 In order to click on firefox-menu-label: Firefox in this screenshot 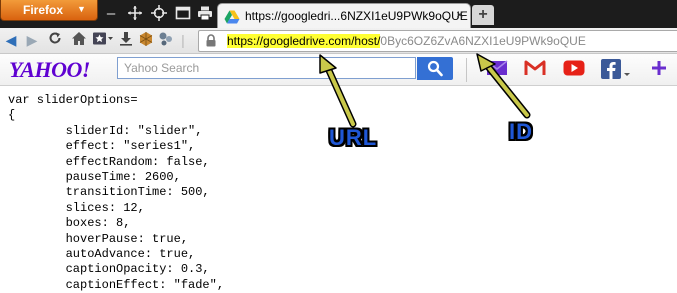, I will do `click(43, 10)`.